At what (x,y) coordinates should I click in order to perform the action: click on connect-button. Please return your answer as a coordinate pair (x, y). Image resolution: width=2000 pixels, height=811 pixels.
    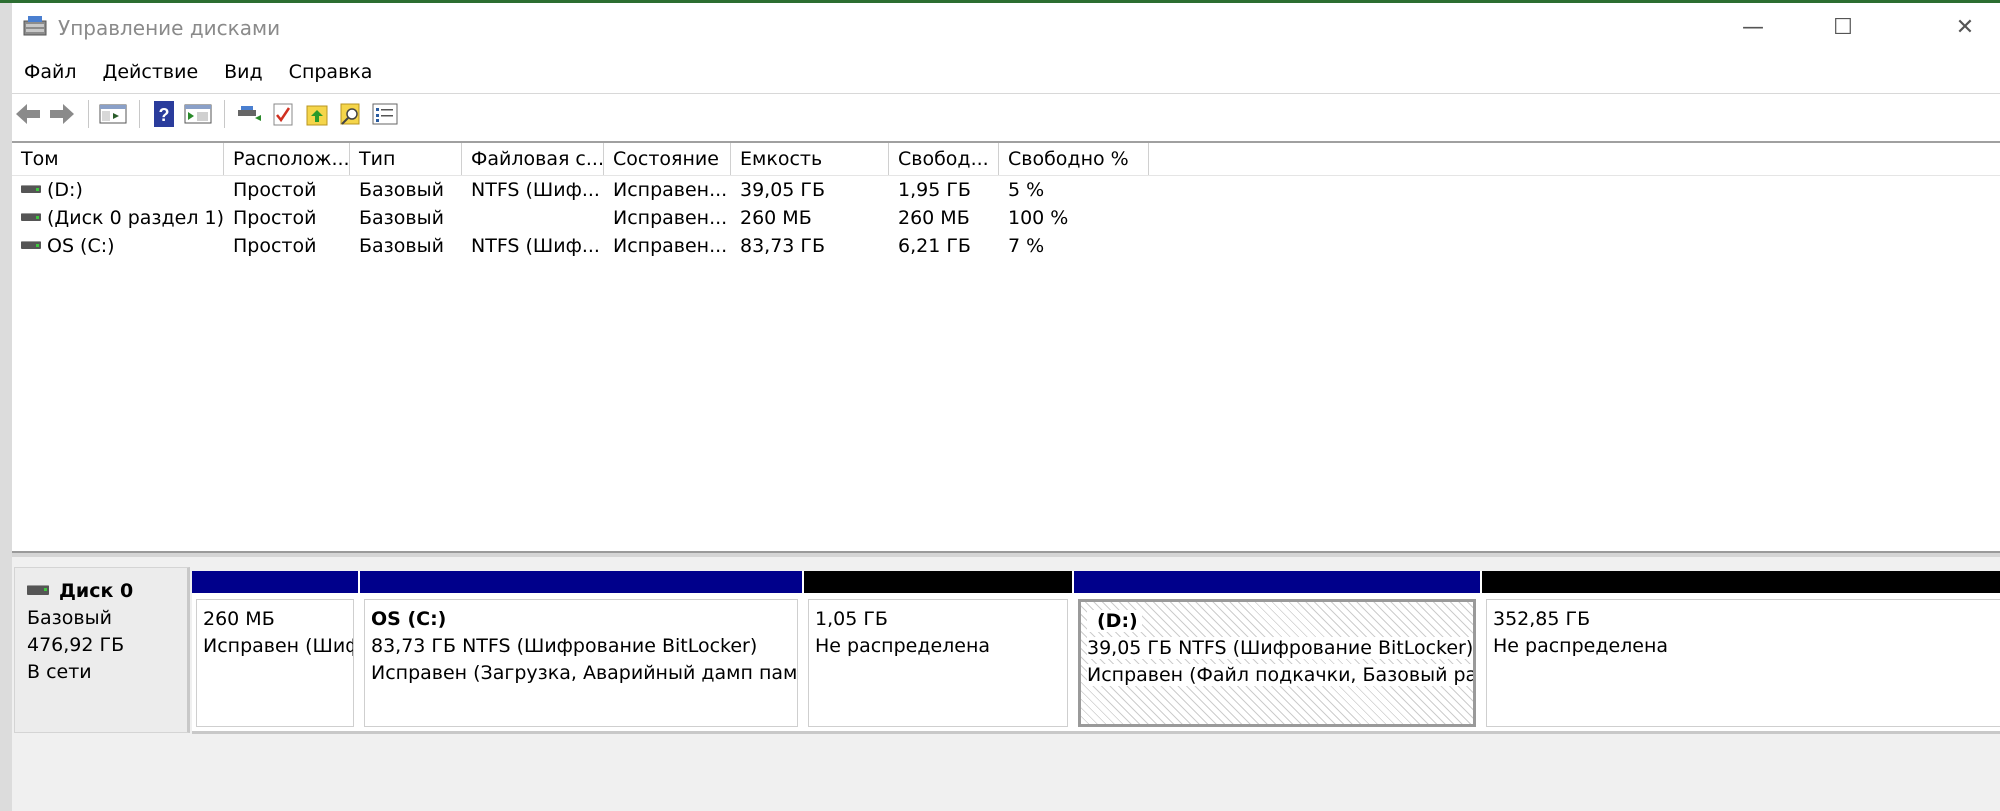
    Looking at the image, I should click on (249, 114).